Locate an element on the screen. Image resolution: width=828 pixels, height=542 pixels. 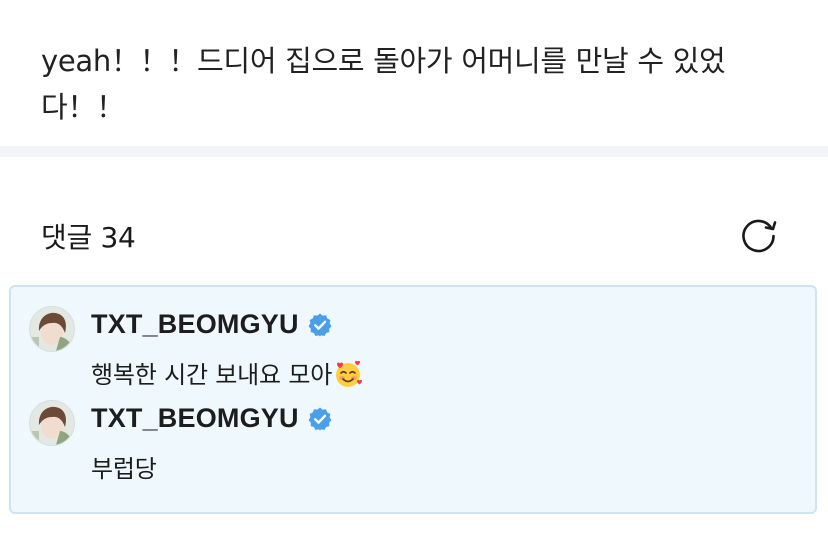
refresh-icon is located at coordinates (759, 236).